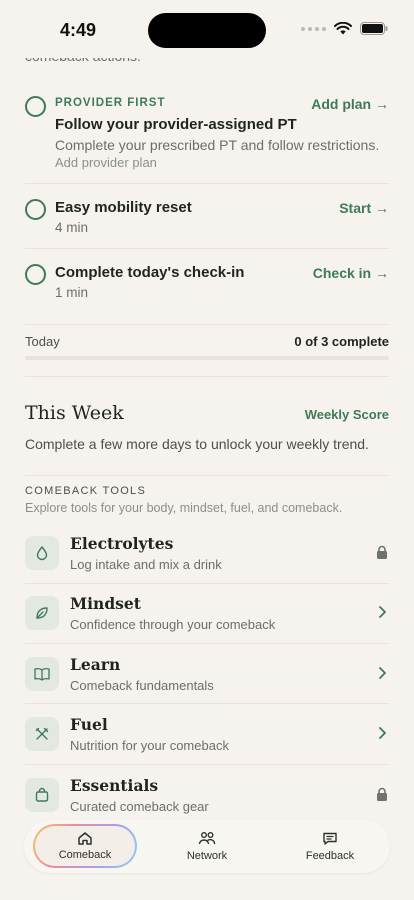 The width and height of the screenshot is (414, 900). What do you see at coordinates (347, 414) in the screenshot?
I see `weekly-score-link: Weekly Score` at bounding box center [347, 414].